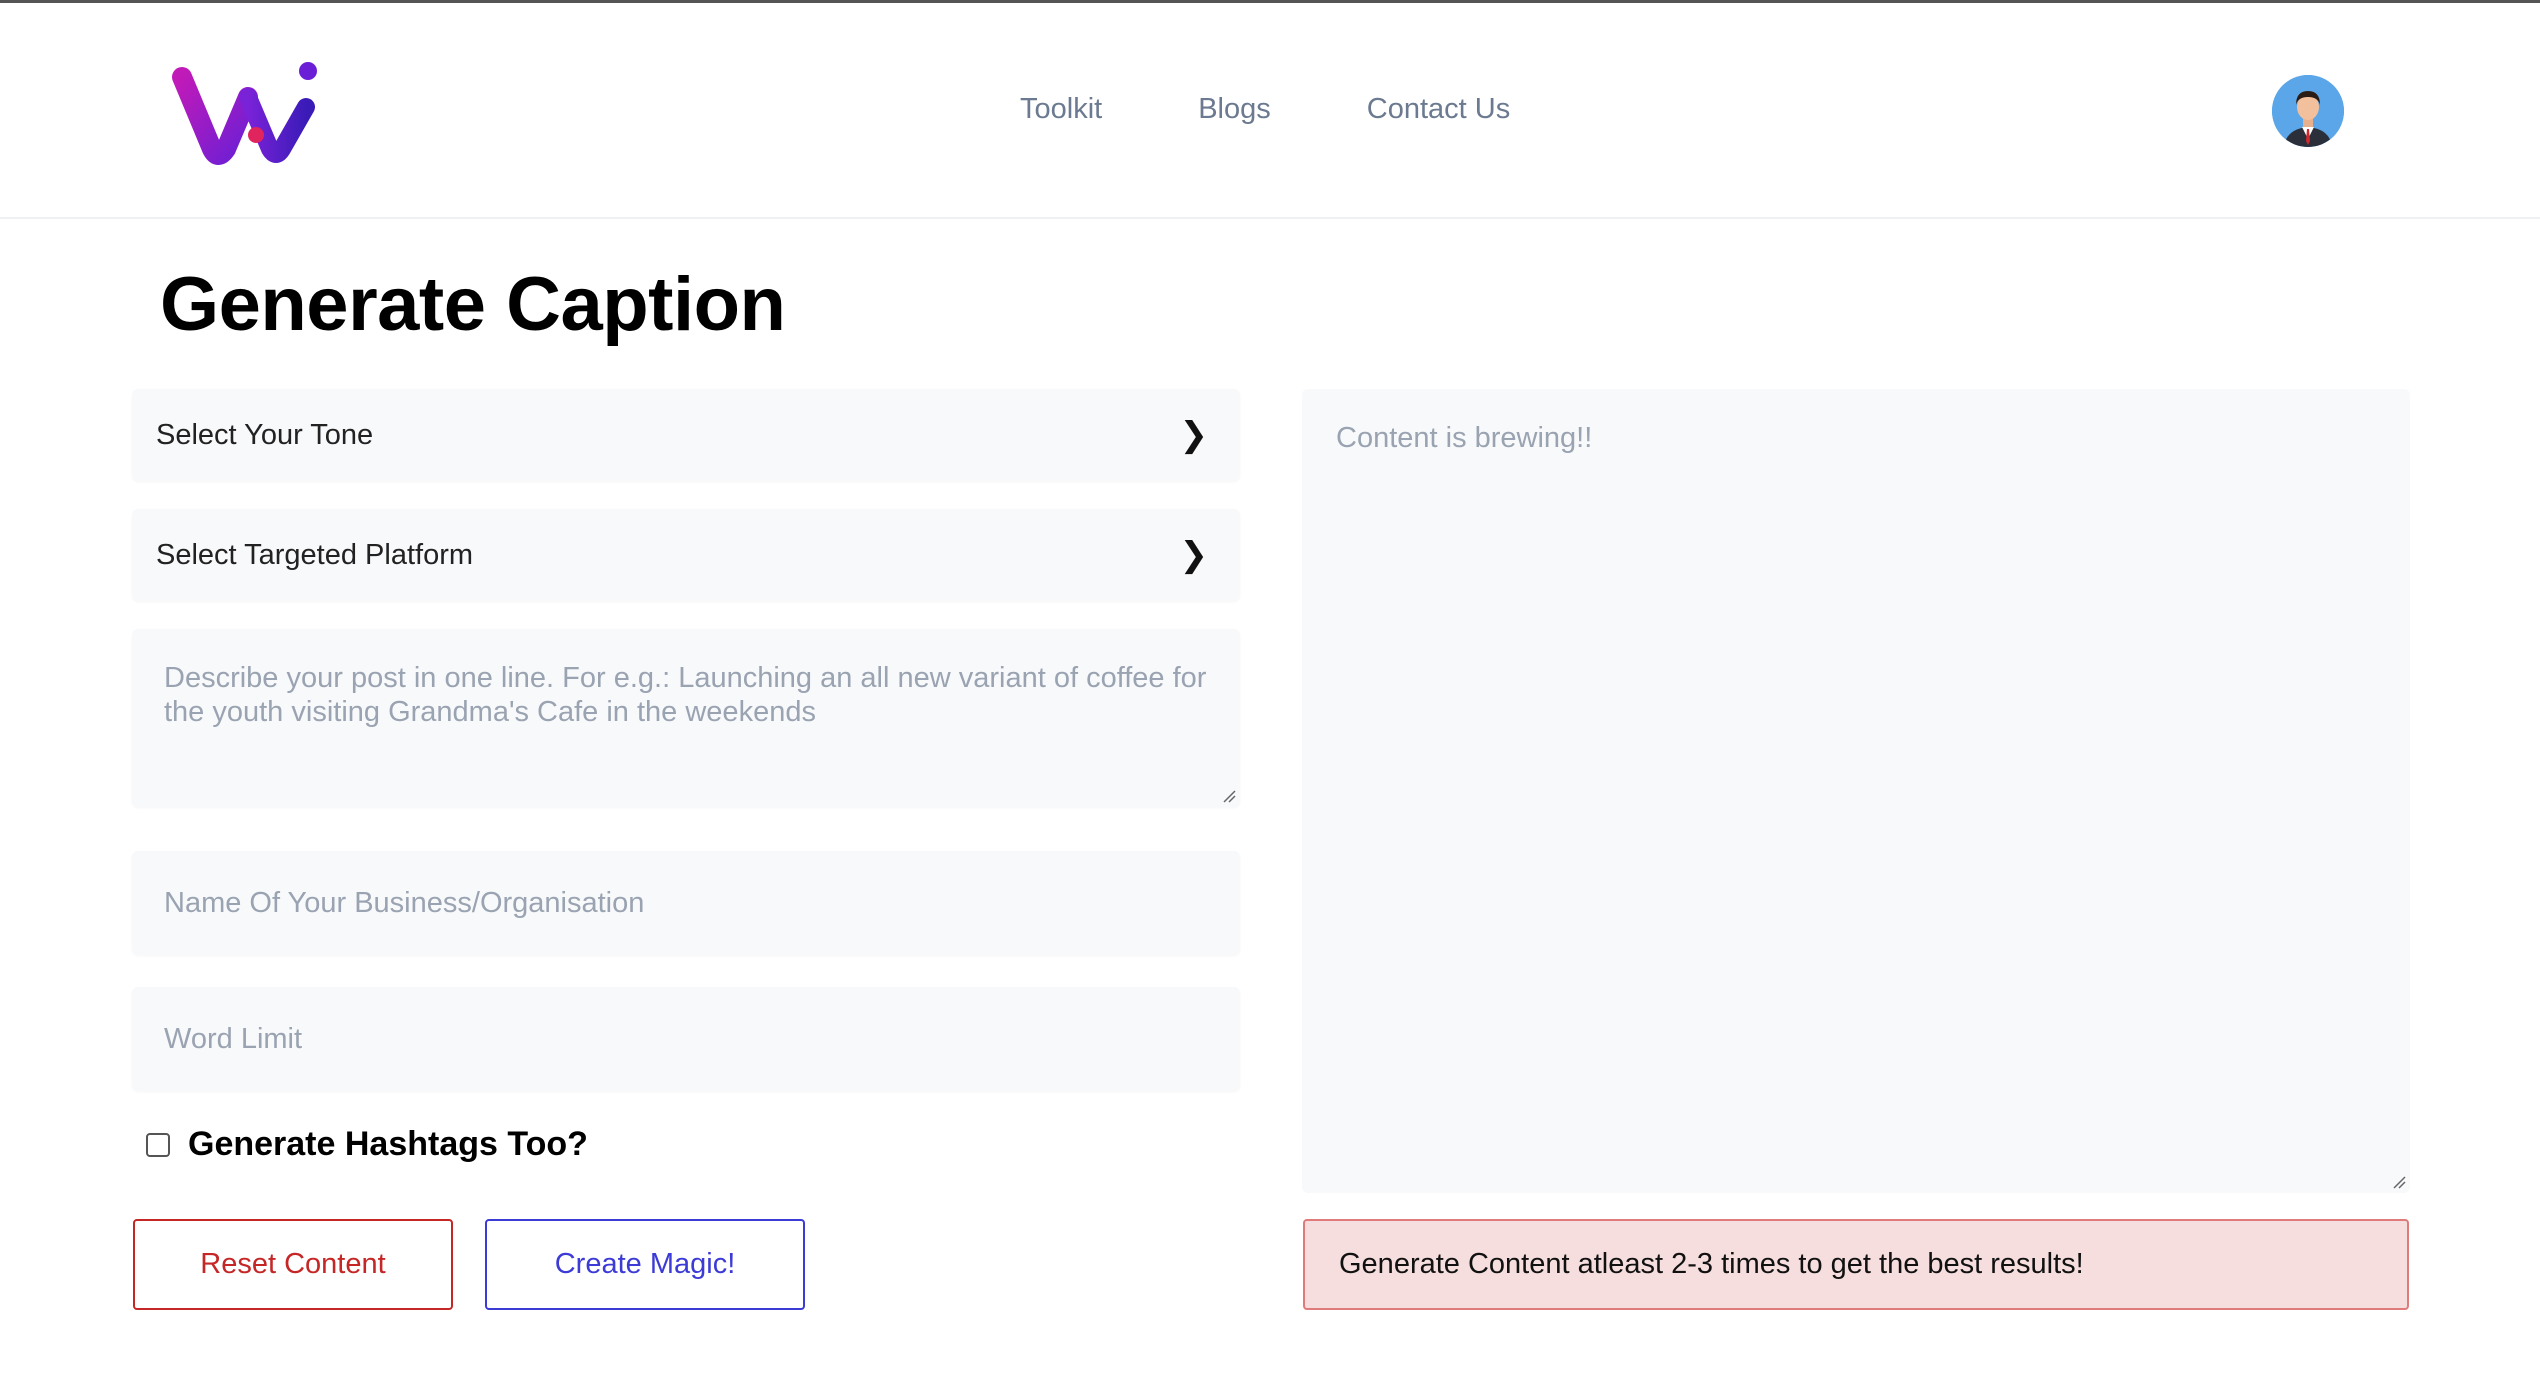  I want to click on nav-link-toolkit: Toolkit, so click(1061, 109).